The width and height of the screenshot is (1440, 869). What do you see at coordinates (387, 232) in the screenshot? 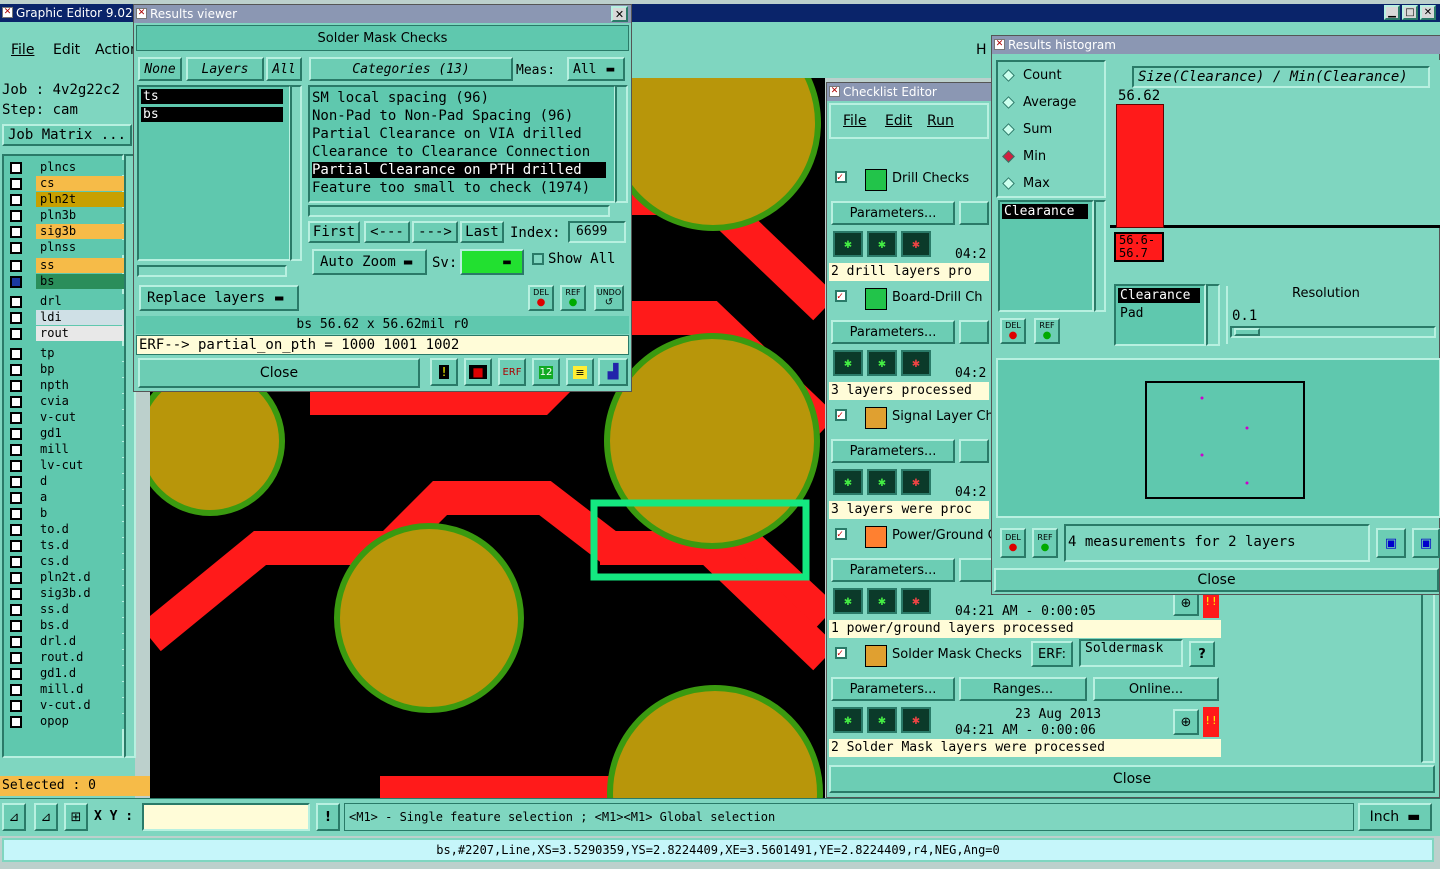
I see `prev-button: <---` at bounding box center [387, 232].